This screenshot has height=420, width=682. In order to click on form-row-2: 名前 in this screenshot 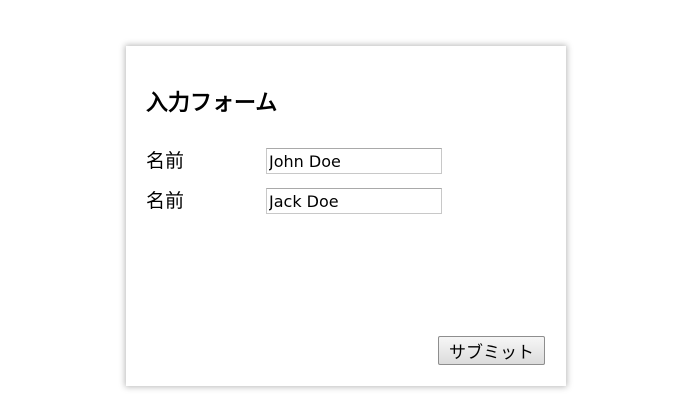, I will do `click(294, 201)`.